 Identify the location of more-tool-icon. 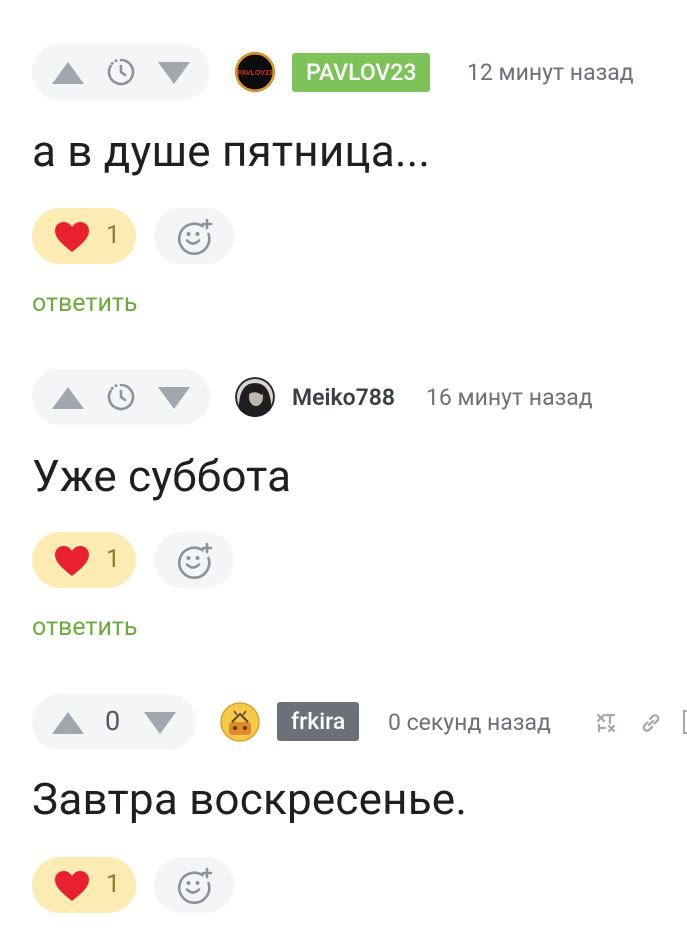
(685, 722).